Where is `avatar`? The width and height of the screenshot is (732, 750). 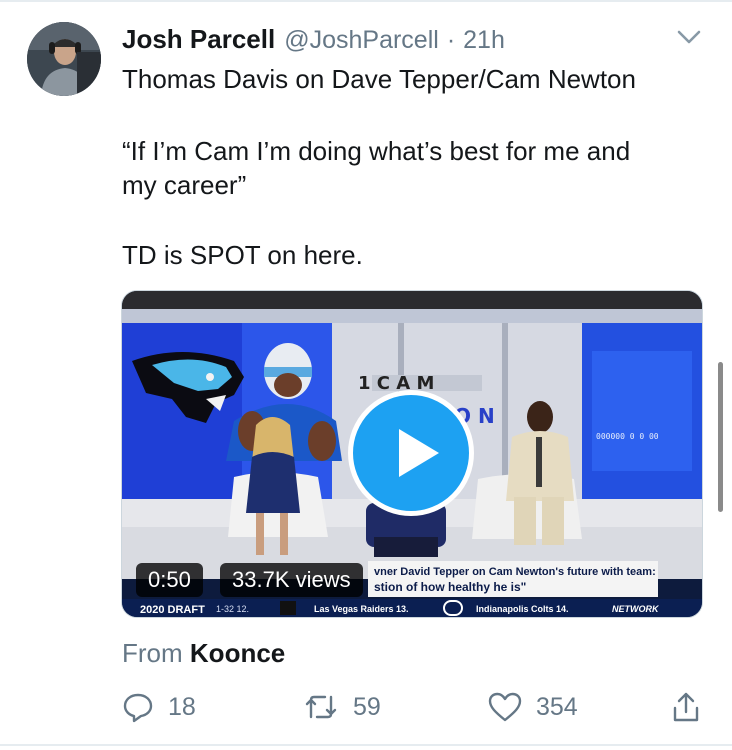 avatar is located at coordinates (64, 59).